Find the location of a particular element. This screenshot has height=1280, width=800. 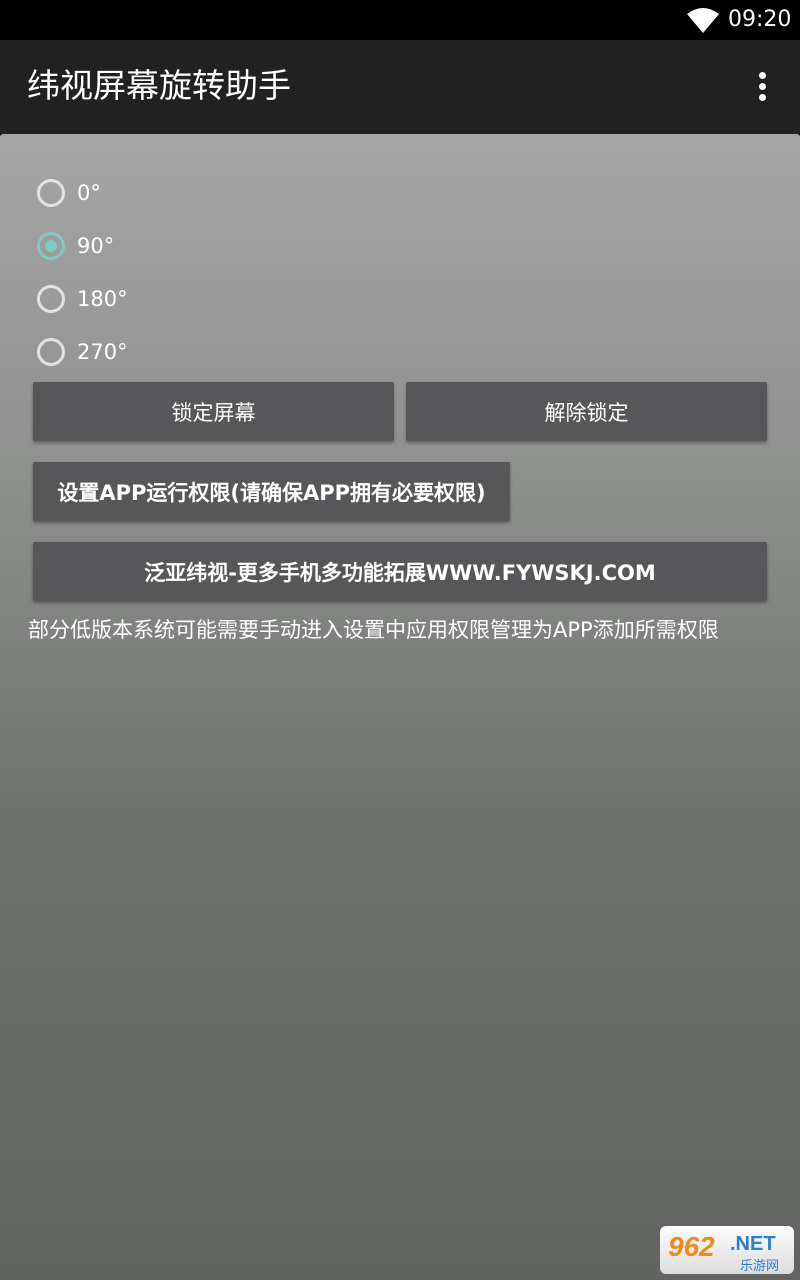

watermark-logo: 962 .NET 乐游网 is located at coordinates (727, 1250).